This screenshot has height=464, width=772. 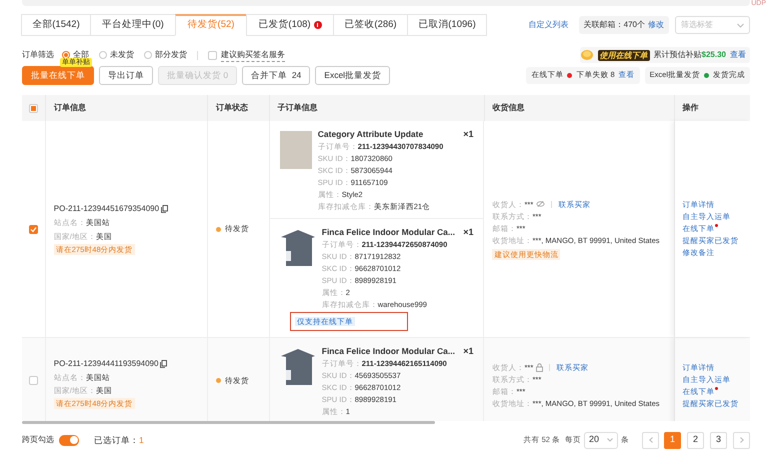 What do you see at coordinates (447, 25) in the screenshot?
I see `tab: 已取消(1096)` at bounding box center [447, 25].